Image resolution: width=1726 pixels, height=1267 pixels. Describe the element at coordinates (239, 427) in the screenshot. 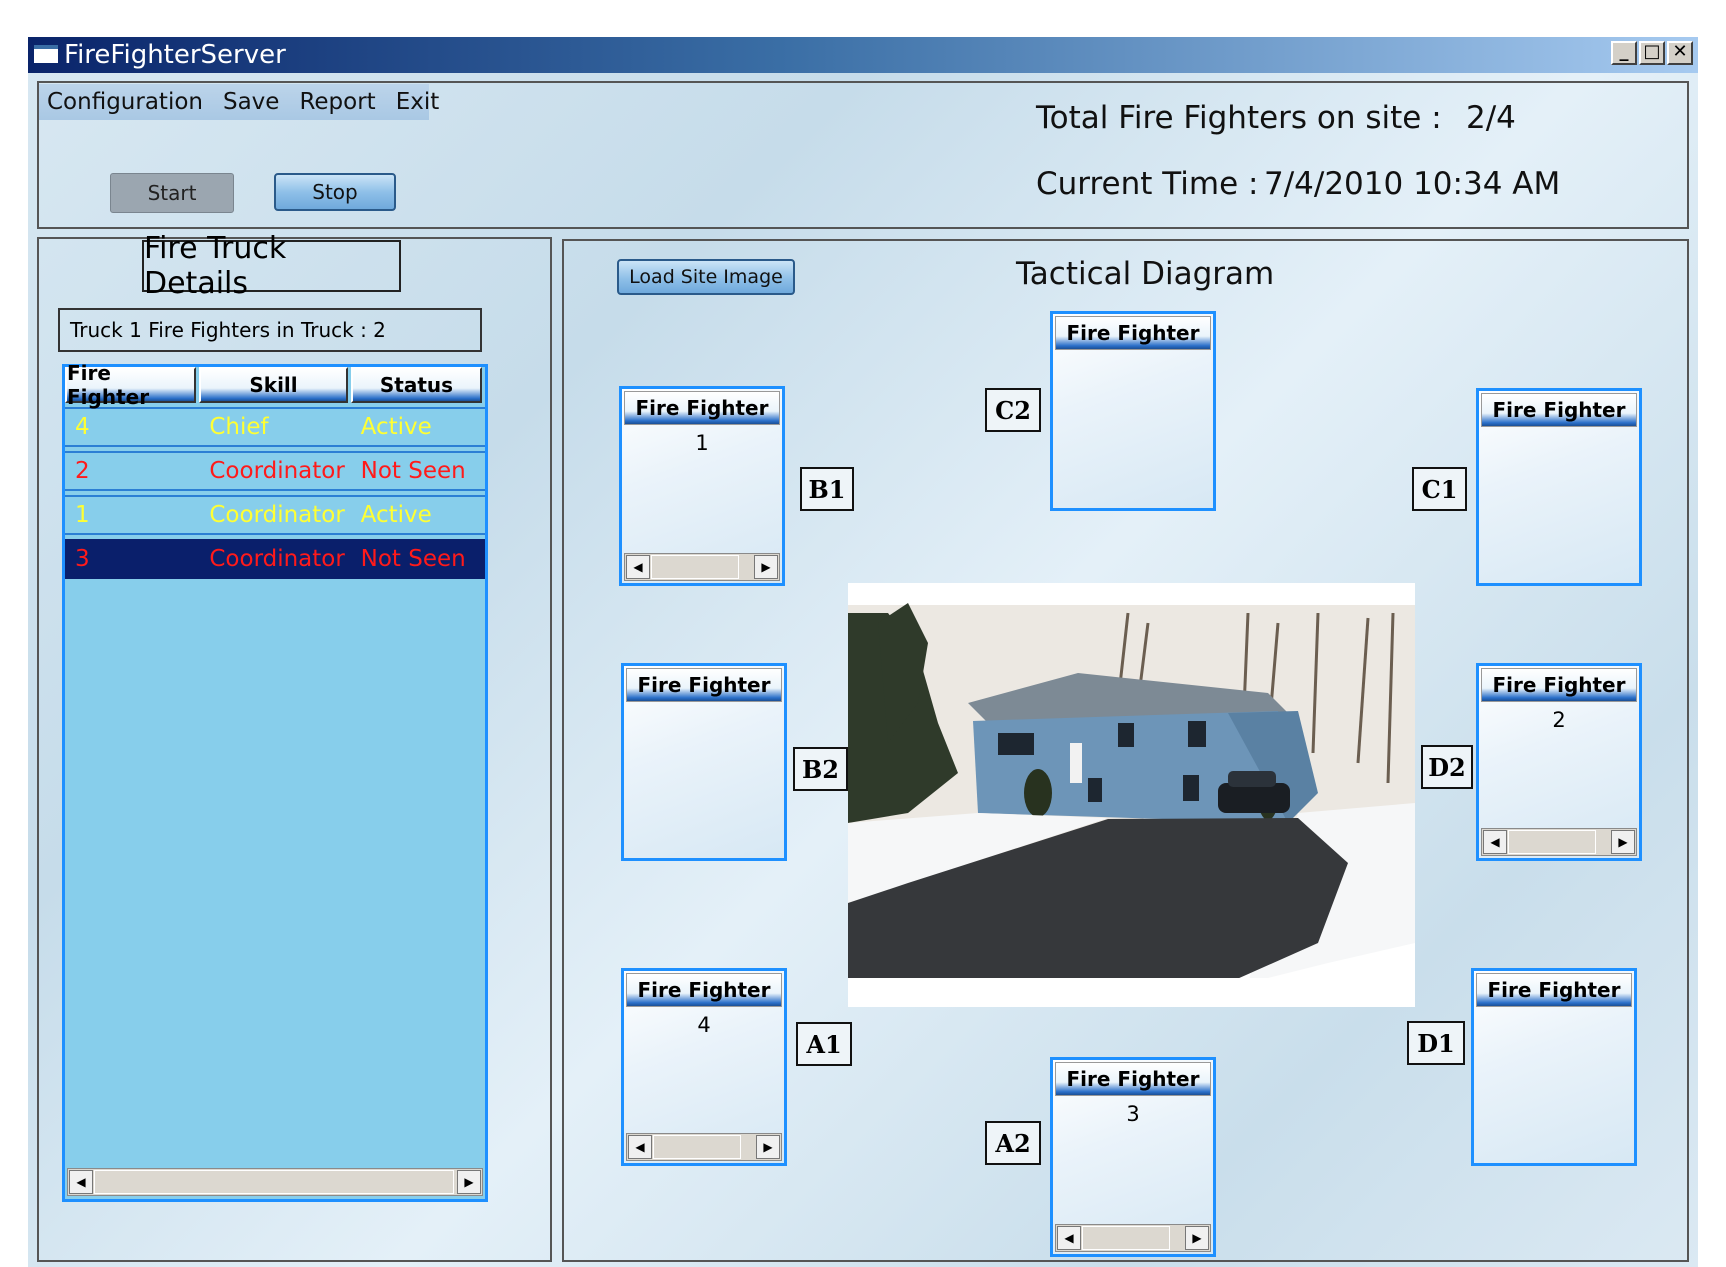

I see `cell-skill: Chief` at that location.